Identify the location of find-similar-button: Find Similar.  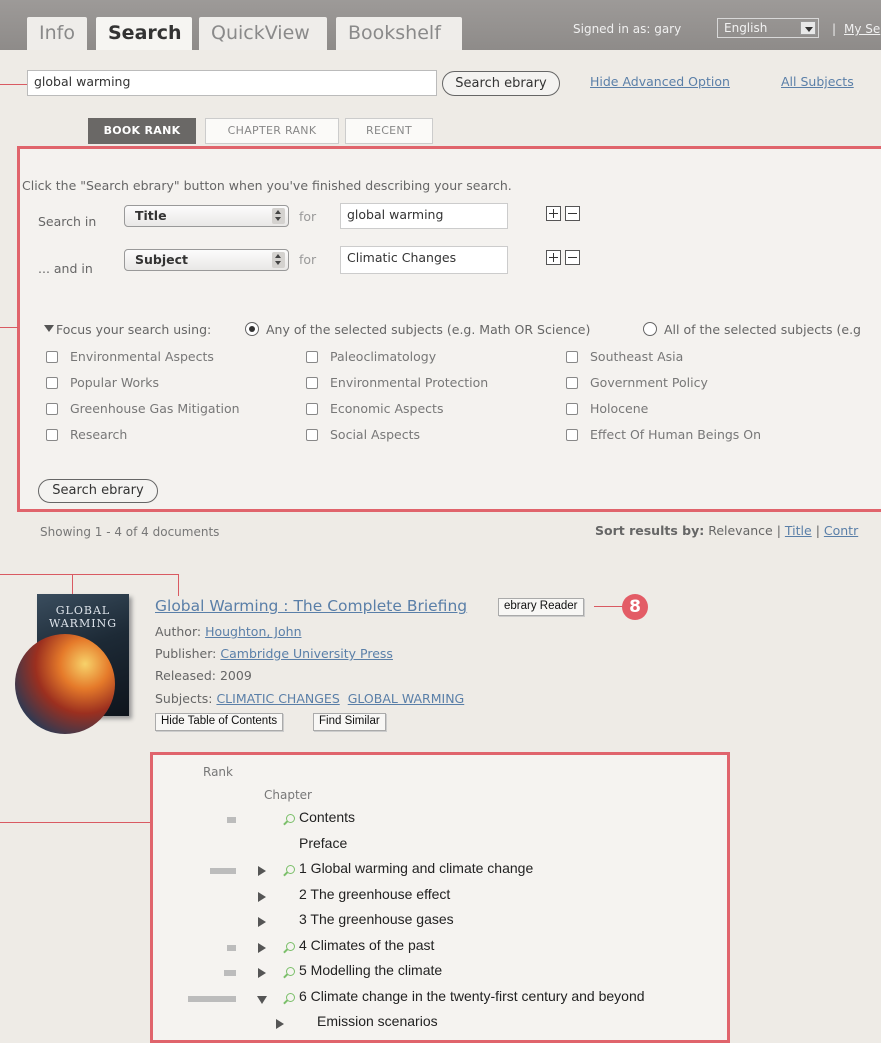
(349, 722).